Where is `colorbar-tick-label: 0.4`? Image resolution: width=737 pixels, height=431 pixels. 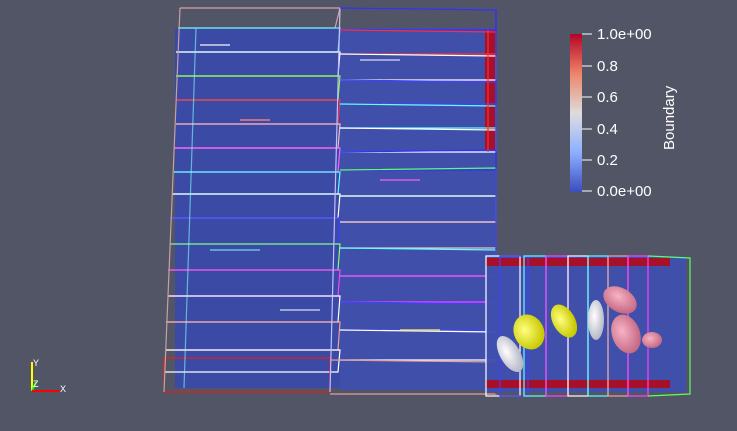 colorbar-tick-label: 0.4 is located at coordinates (607, 129).